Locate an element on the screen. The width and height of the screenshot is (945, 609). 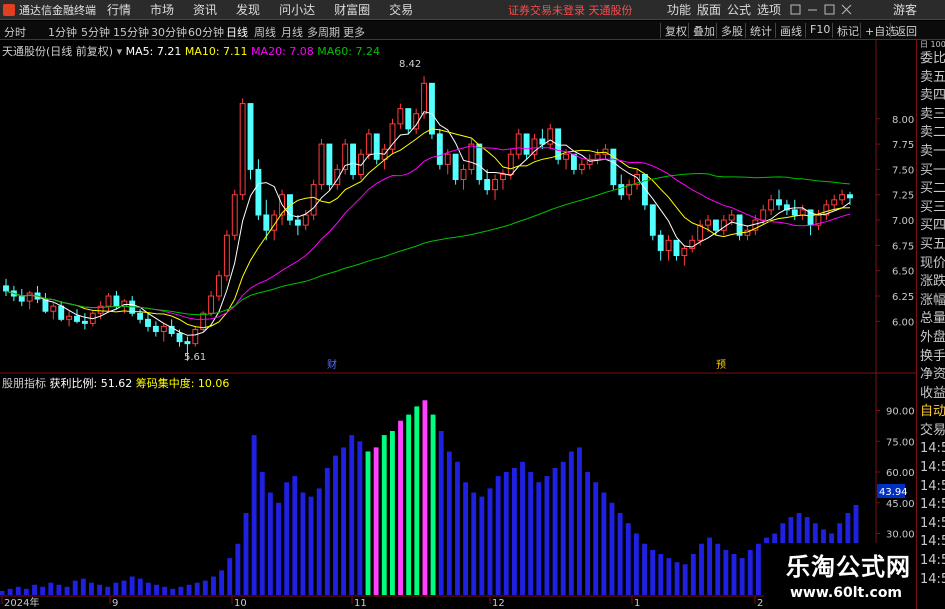
panel-item: 卖五 is located at coordinates (932, 77).